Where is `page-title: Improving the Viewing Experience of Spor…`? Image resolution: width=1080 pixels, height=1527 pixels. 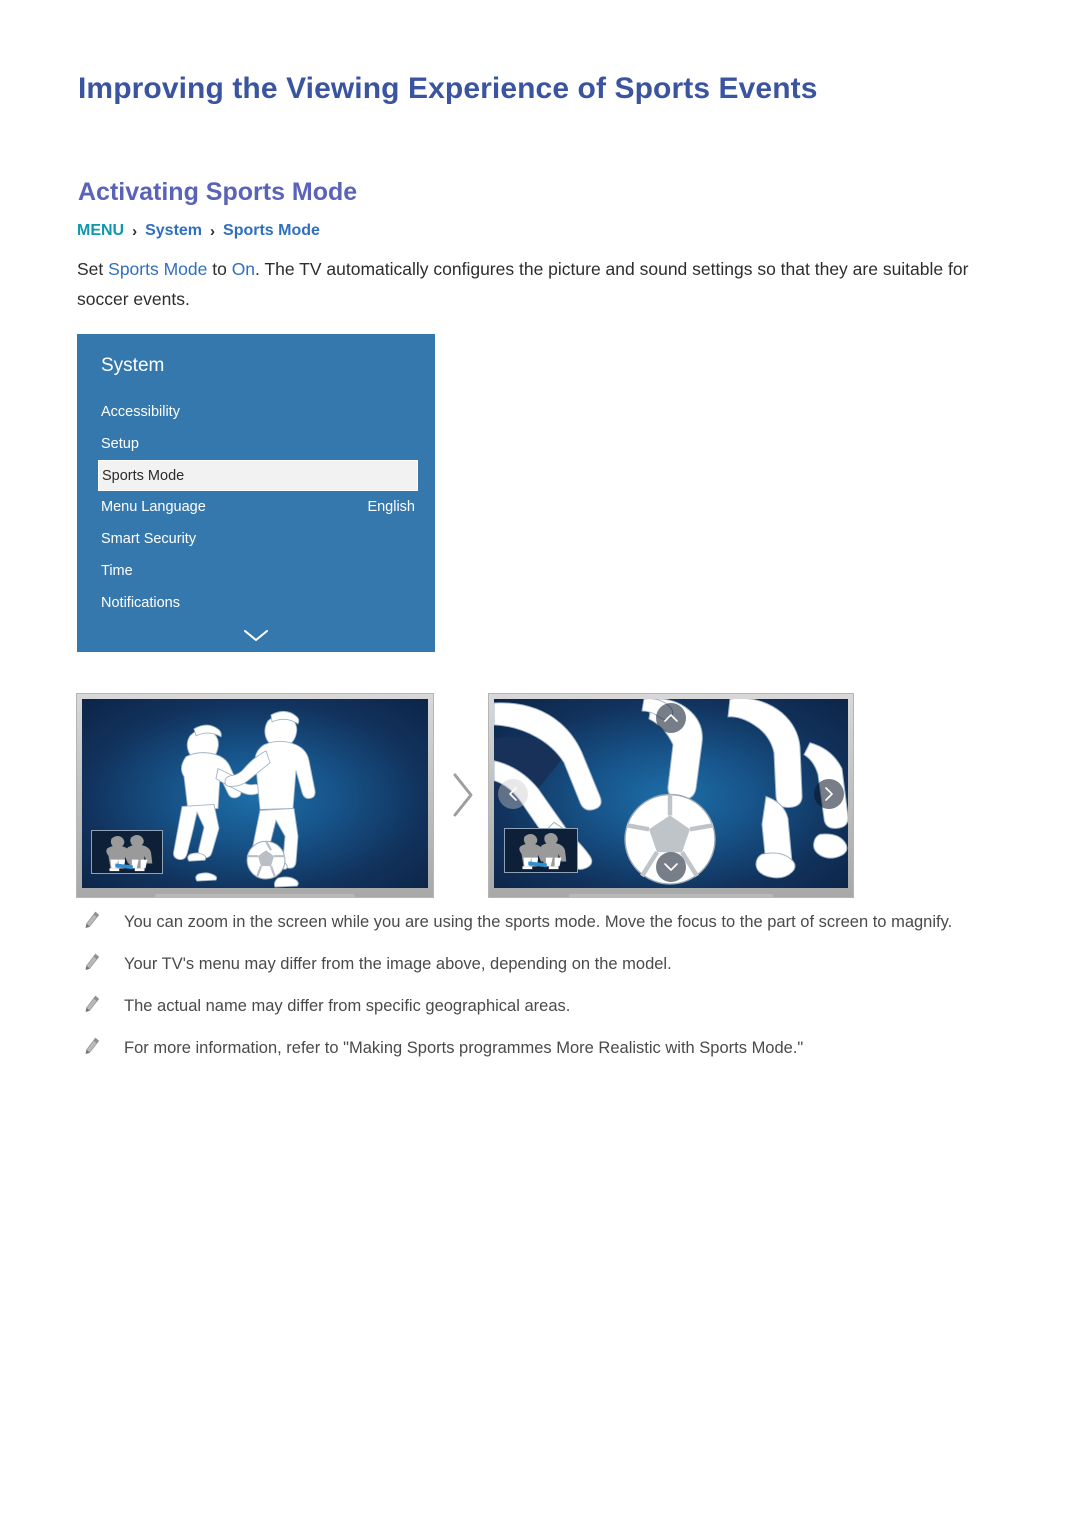
page-title: Improving the Viewing Experience of Spor… is located at coordinates (448, 88).